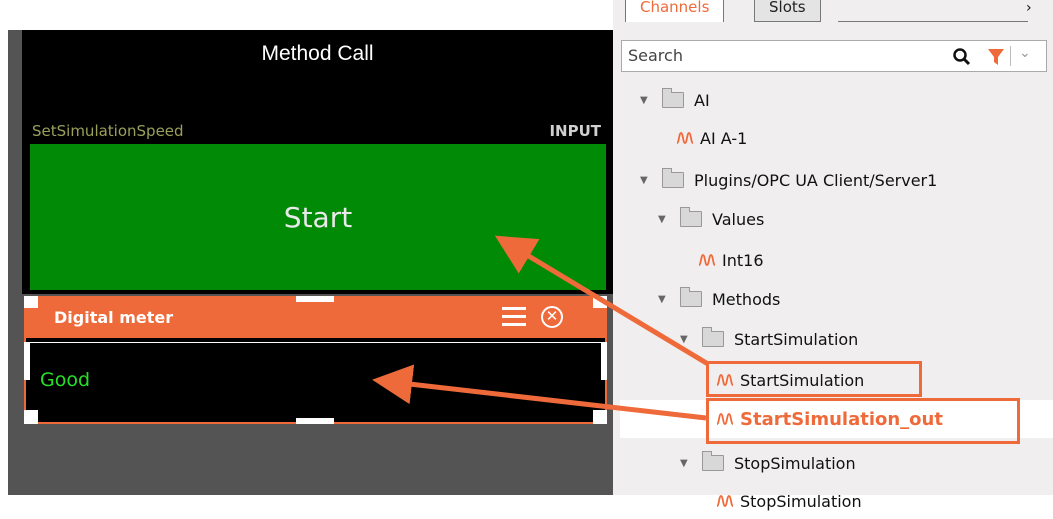 Image resolution: width=1053 pixels, height=519 pixels. Describe the element at coordinates (863, 421) in the screenshot. I see `highlight-box-startsimulation-out` at that location.